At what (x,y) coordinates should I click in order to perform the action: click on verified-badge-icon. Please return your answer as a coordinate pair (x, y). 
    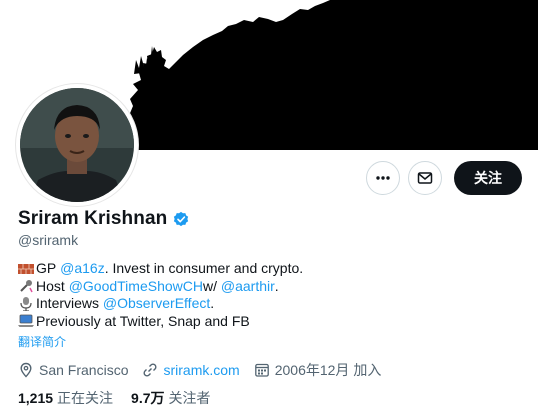
    Looking at the image, I should click on (181, 219).